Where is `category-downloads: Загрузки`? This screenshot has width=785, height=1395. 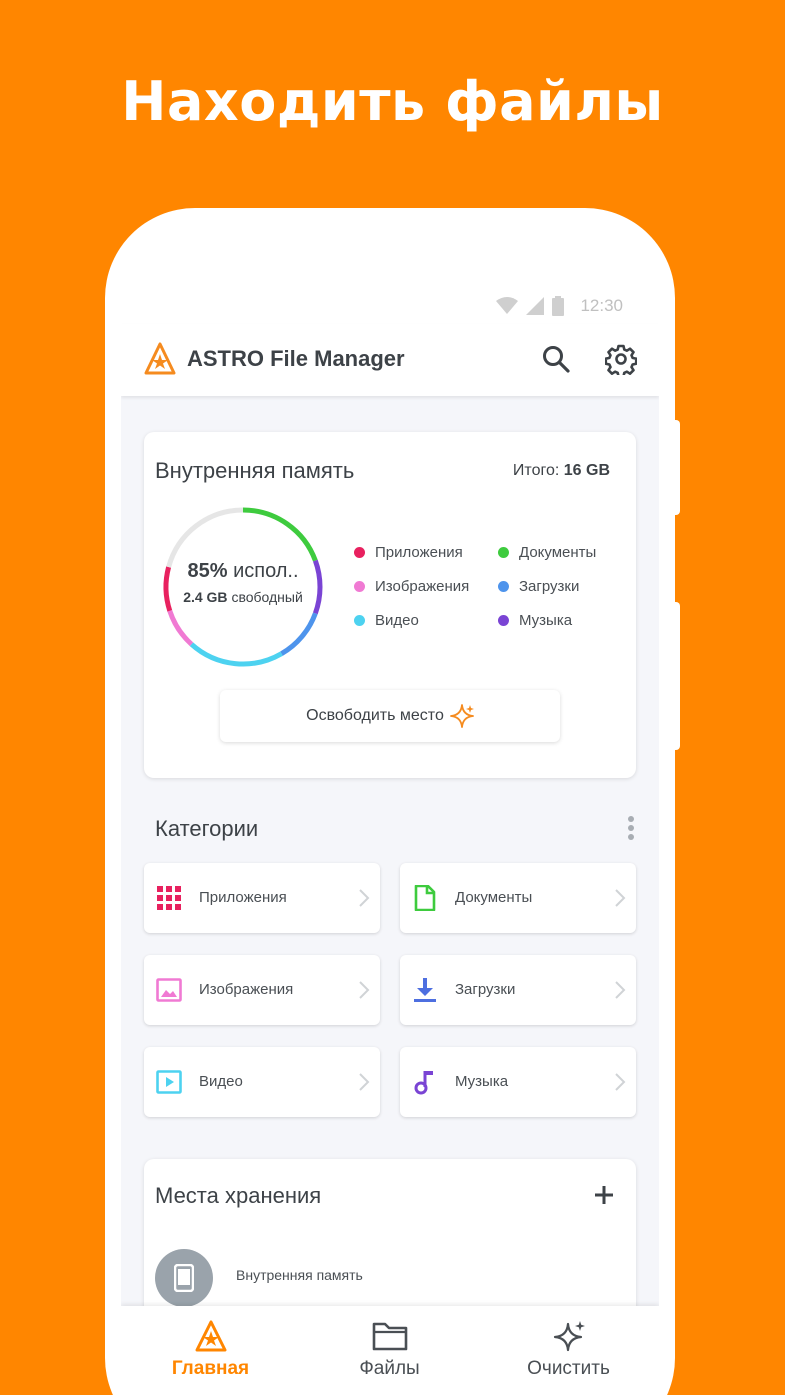
category-downloads: Загрузки is located at coordinates (518, 990).